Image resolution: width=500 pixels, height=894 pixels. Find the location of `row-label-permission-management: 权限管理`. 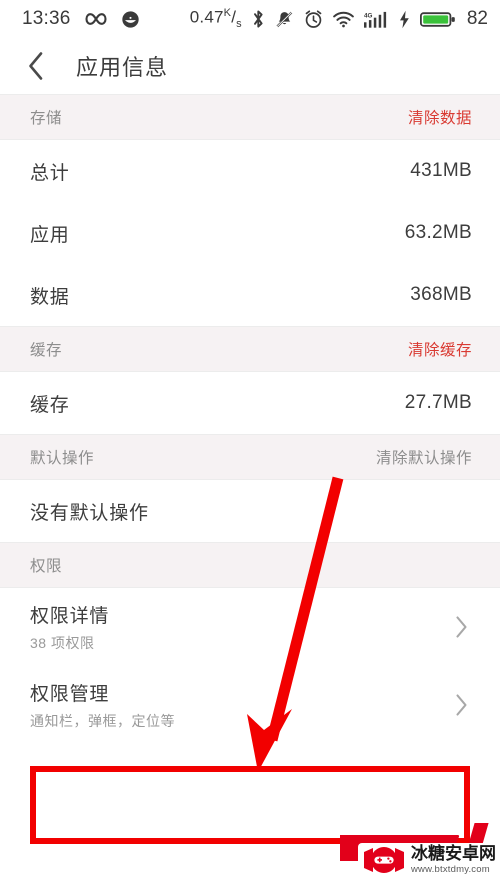

row-label-permission-management: 权限管理 is located at coordinates (70, 694).